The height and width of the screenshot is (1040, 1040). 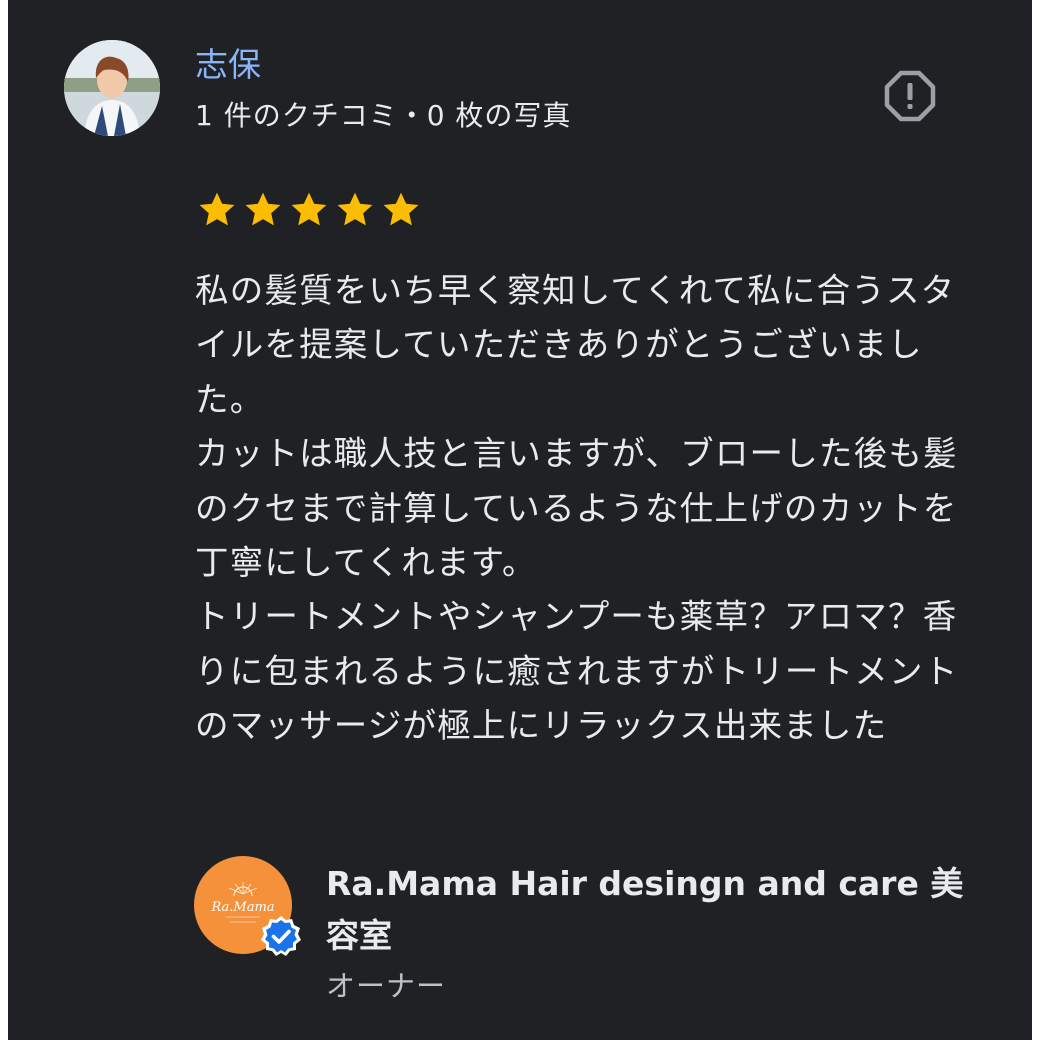 What do you see at coordinates (386, 986) in the screenshot?
I see `owner-role: オーナー` at bounding box center [386, 986].